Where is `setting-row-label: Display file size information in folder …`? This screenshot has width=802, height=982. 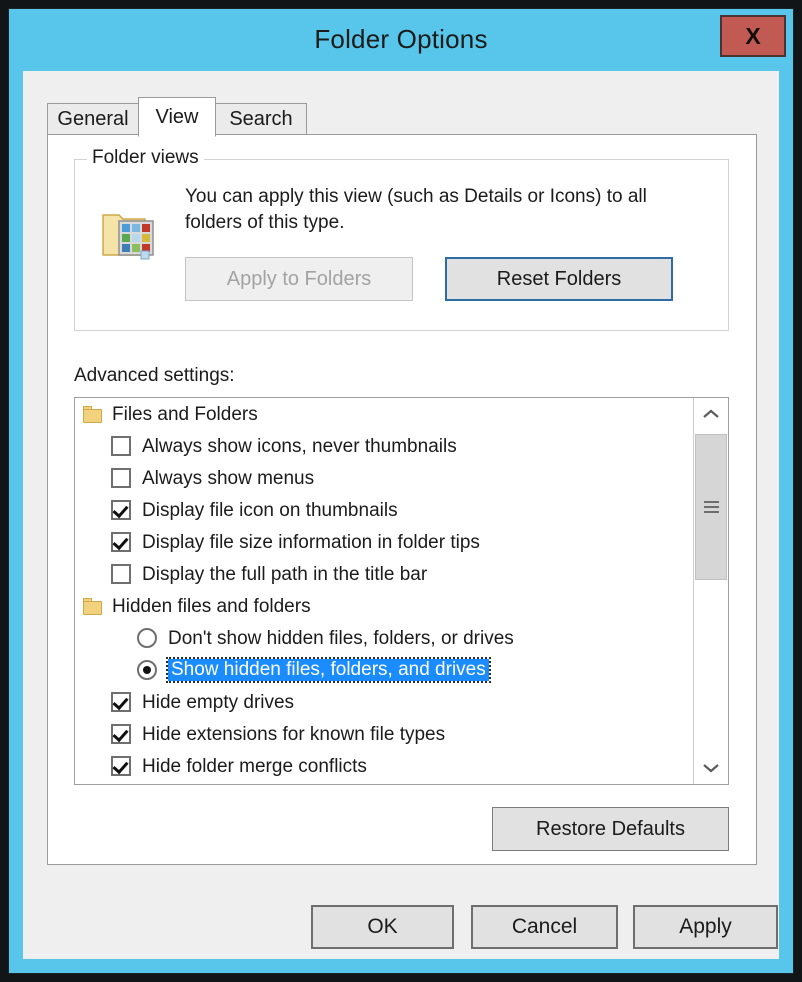
setting-row-label: Display file size information in folder … is located at coordinates (311, 542).